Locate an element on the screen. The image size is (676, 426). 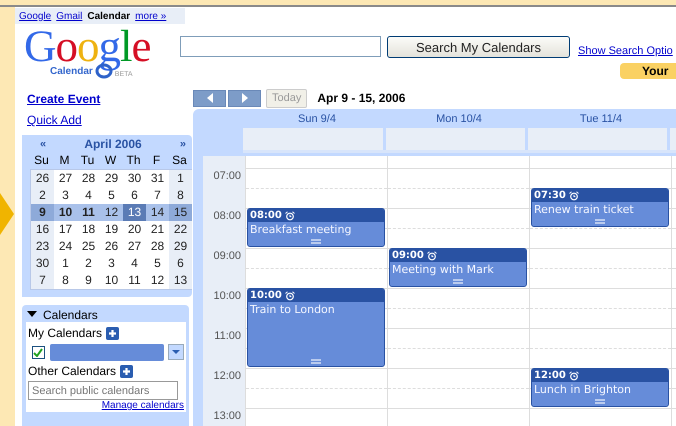
app-link: more » is located at coordinates (150, 16).